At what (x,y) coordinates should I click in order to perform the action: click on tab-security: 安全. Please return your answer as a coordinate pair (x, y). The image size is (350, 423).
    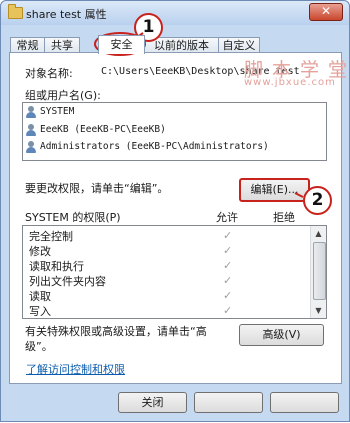
    Looking at the image, I should click on (121, 44).